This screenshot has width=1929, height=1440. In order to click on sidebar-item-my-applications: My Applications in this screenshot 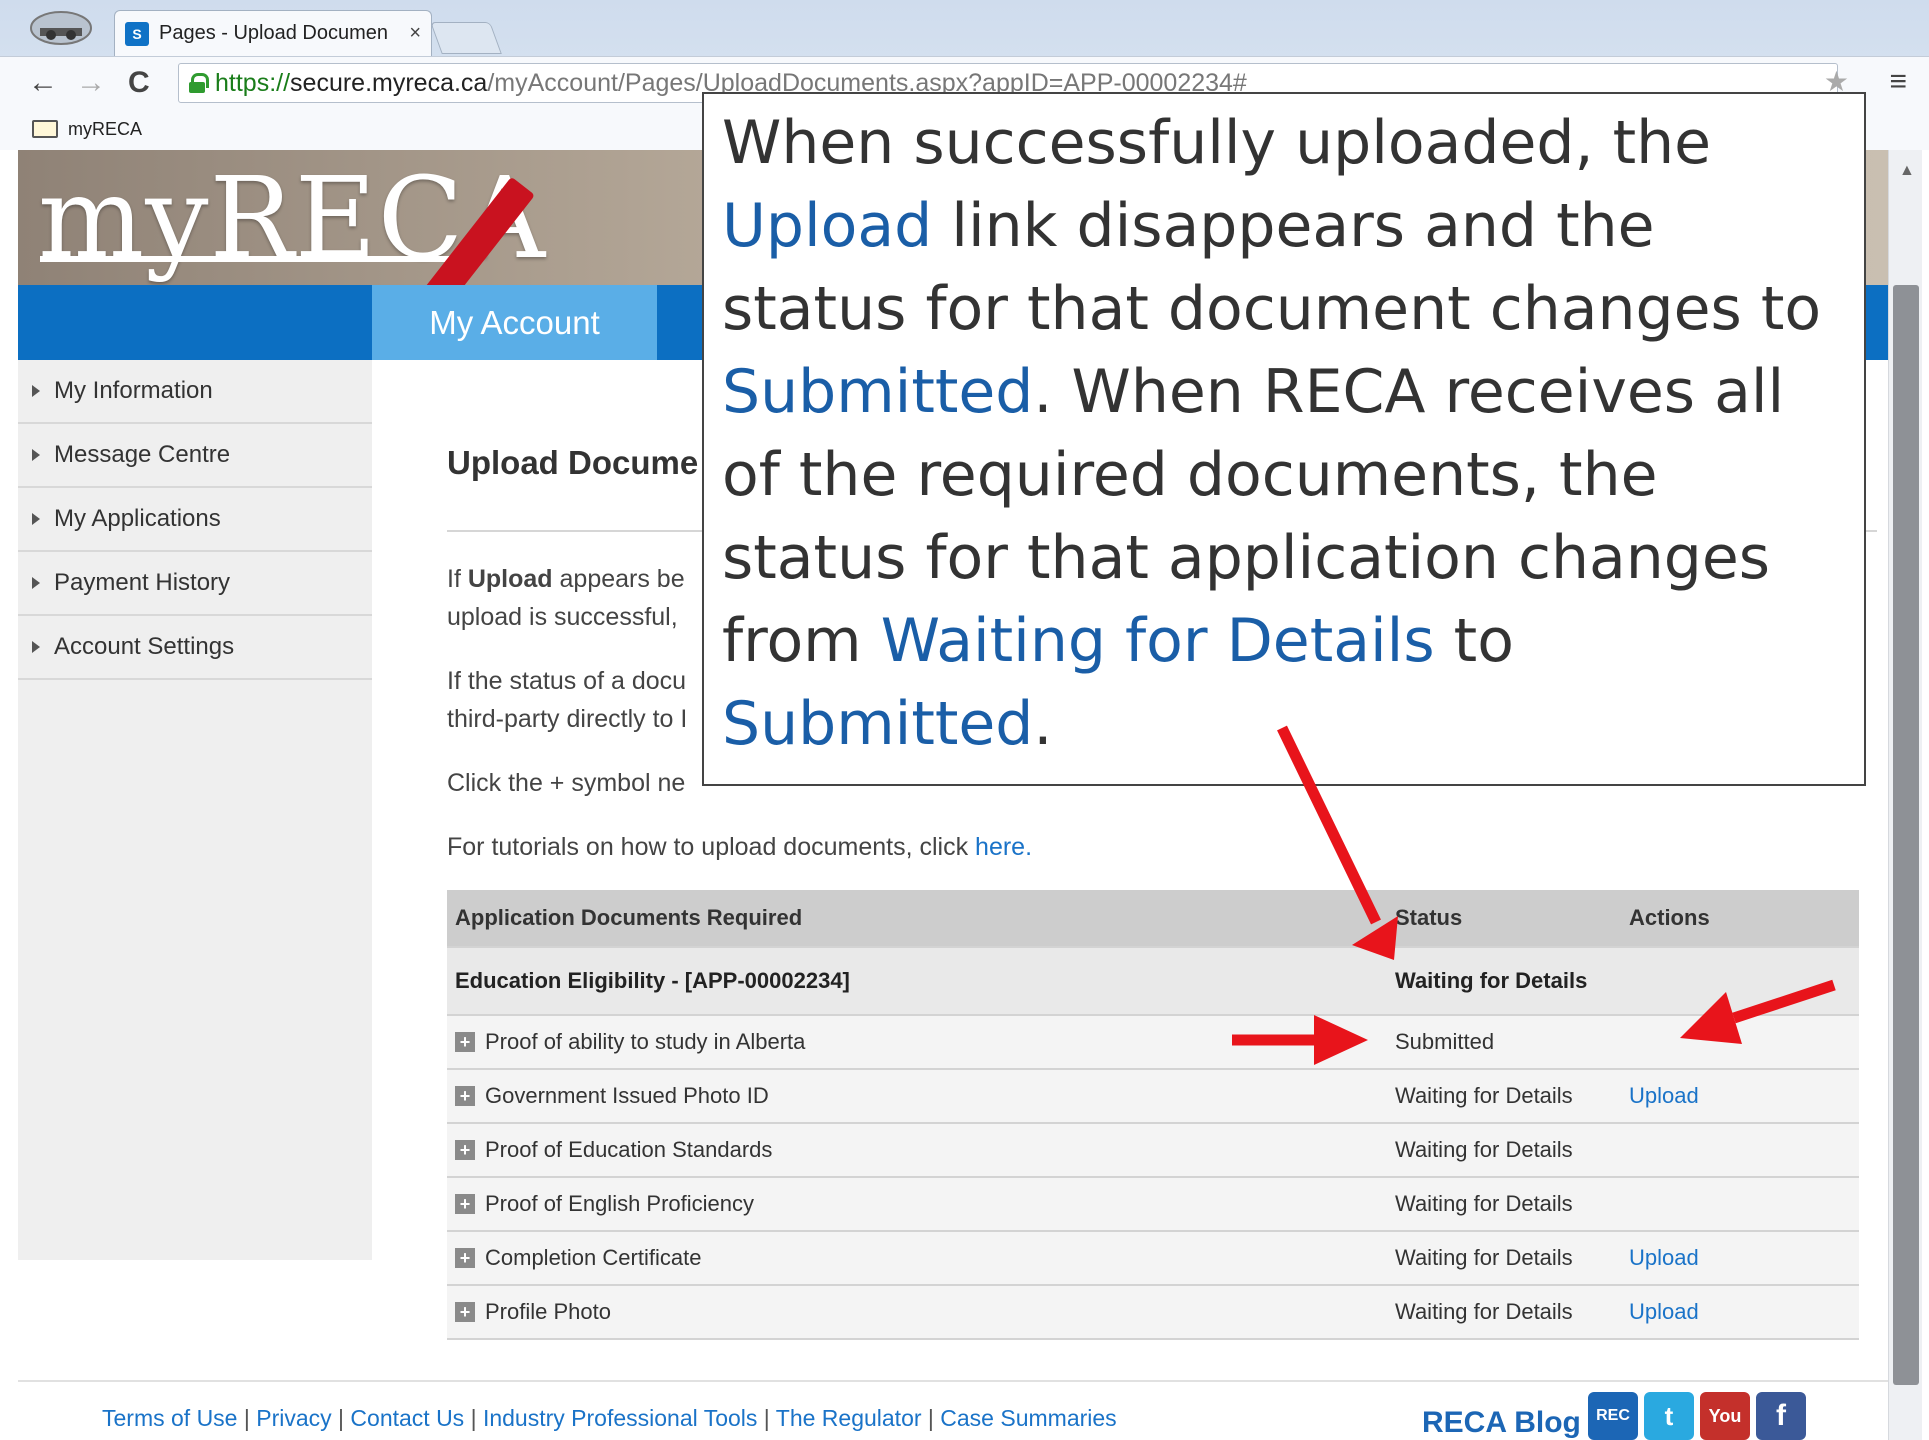, I will do `click(195, 520)`.